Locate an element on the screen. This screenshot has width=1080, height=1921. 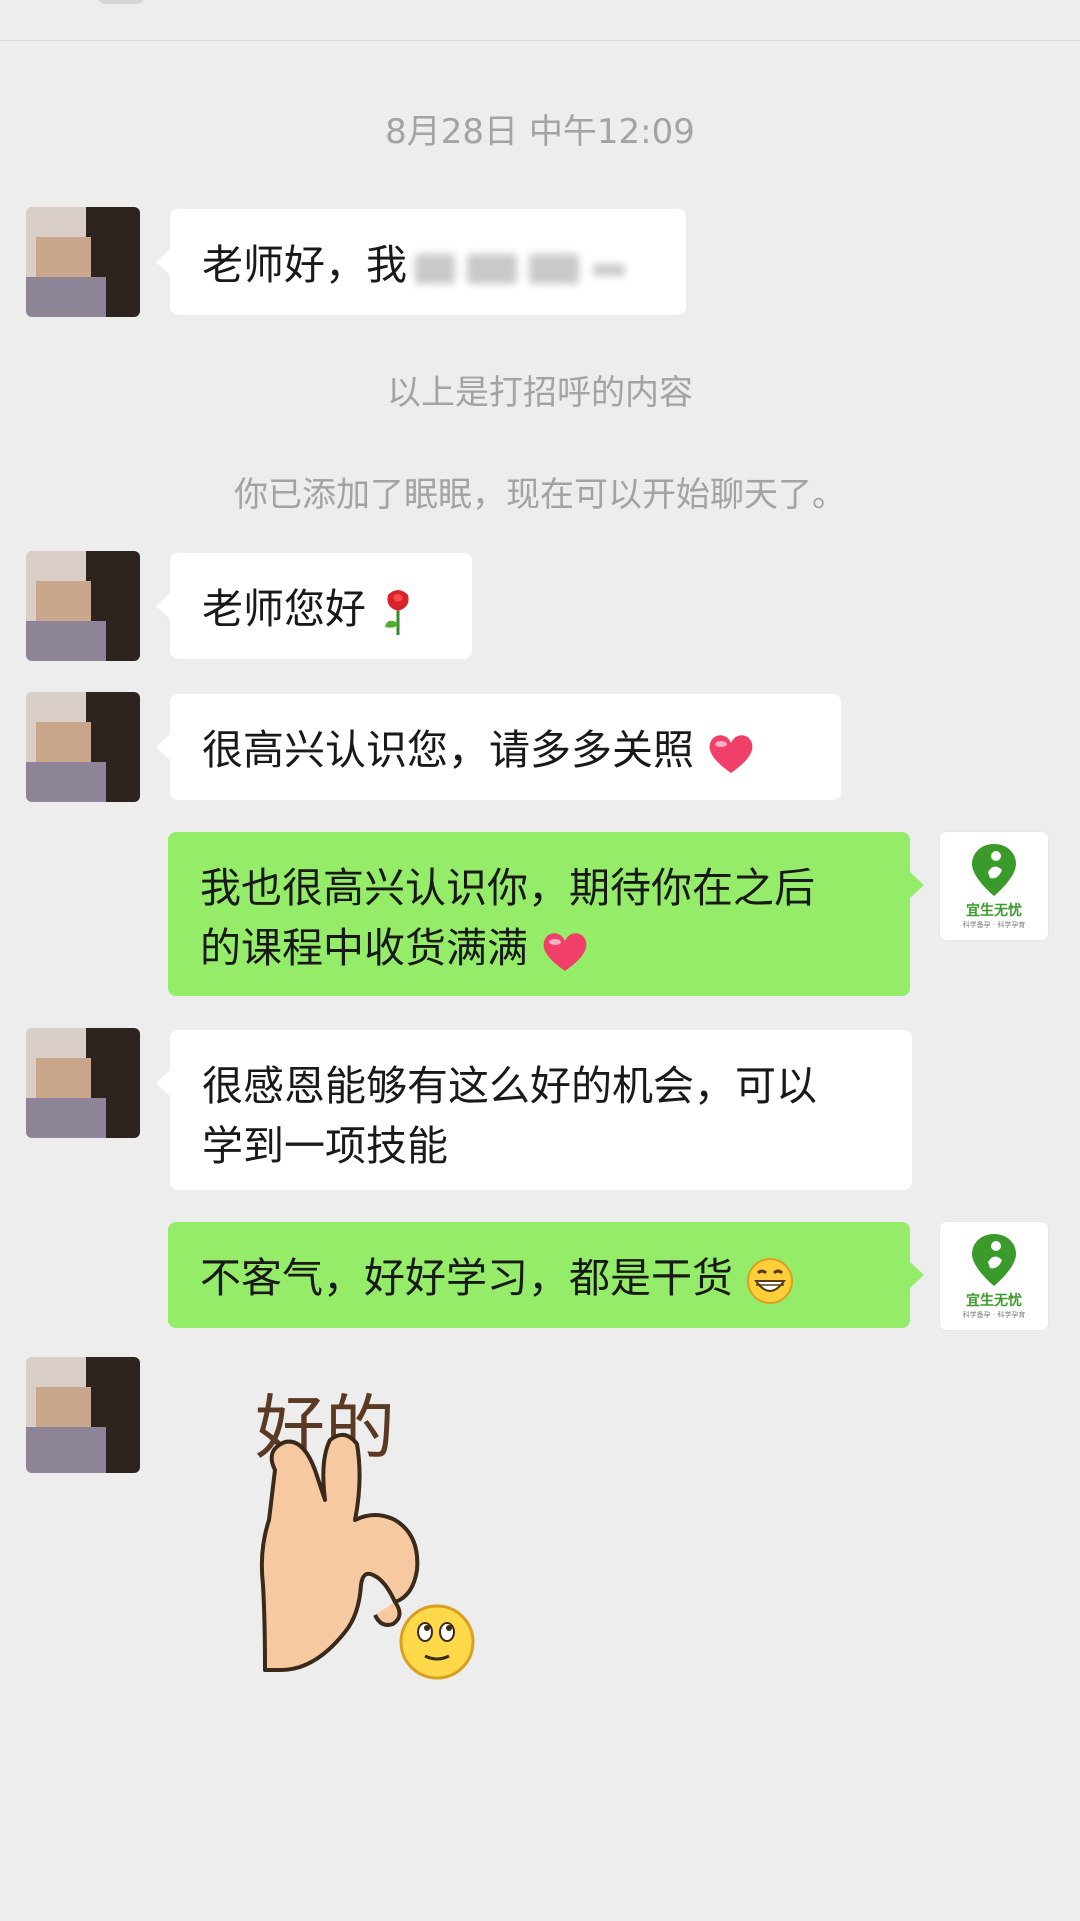
top-bar-handle is located at coordinates (121, 2).